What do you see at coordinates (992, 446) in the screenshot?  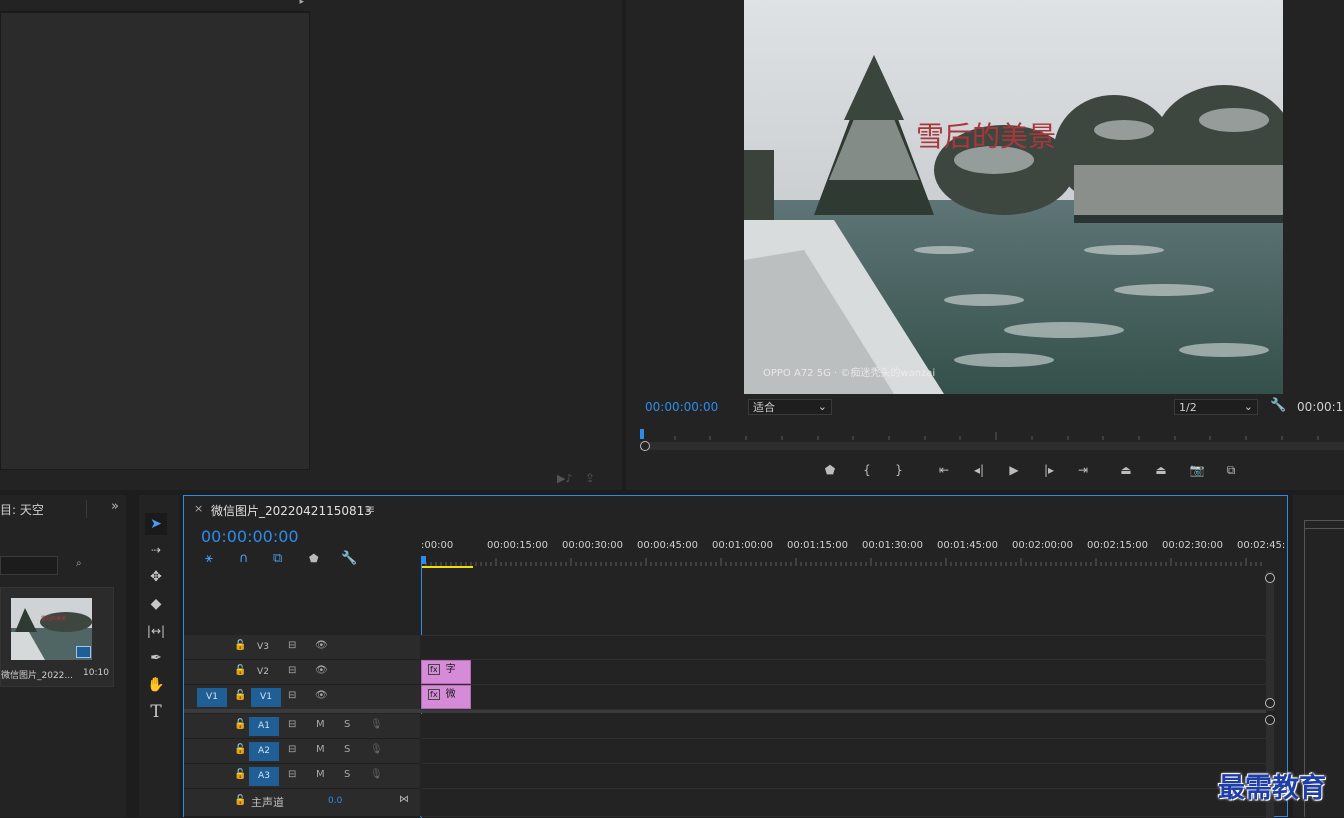 I see `program-scrollbar` at bounding box center [992, 446].